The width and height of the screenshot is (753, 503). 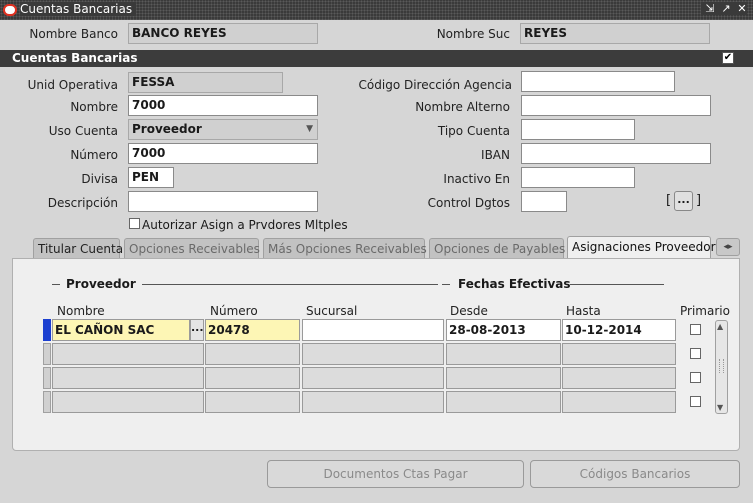 I want to click on codigos-bancarios-button: Códigos Bancarios, so click(x=635, y=474).